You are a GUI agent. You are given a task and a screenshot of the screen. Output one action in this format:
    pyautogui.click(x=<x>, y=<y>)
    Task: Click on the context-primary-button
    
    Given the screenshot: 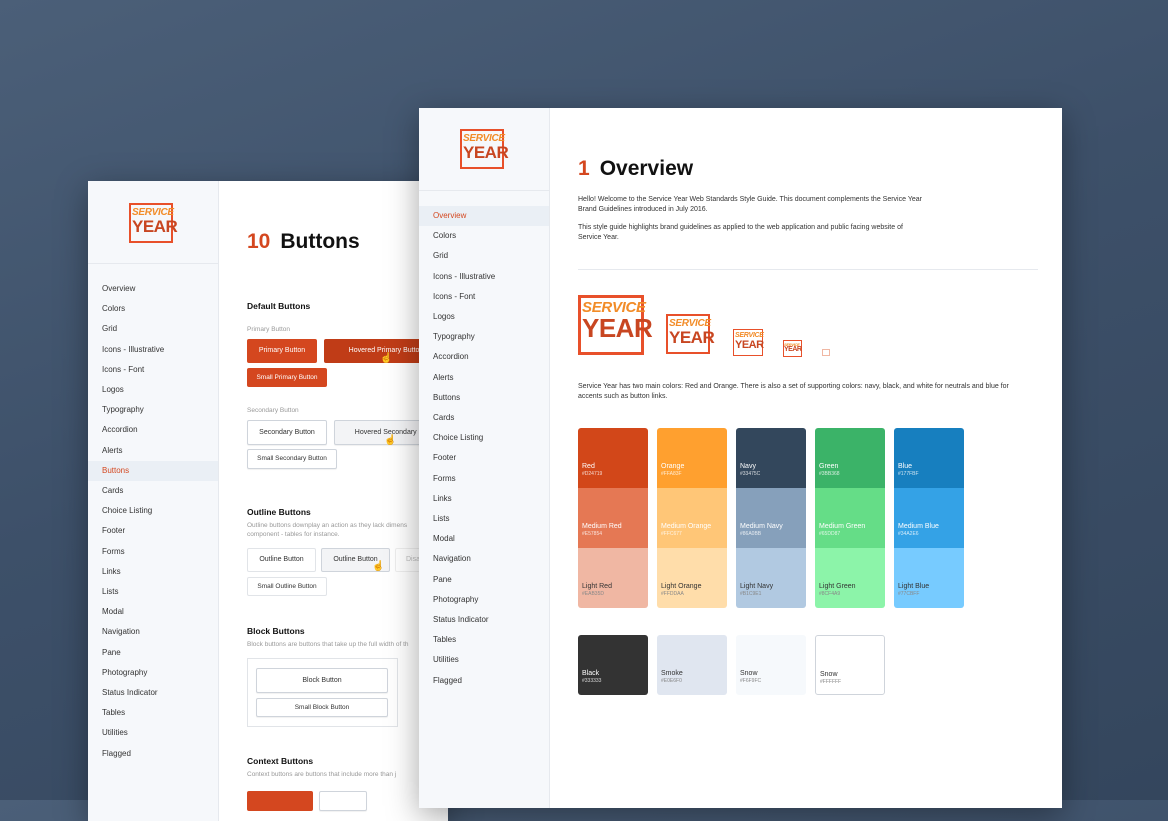 What is the action you would take?
    pyautogui.click(x=280, y=801)
    